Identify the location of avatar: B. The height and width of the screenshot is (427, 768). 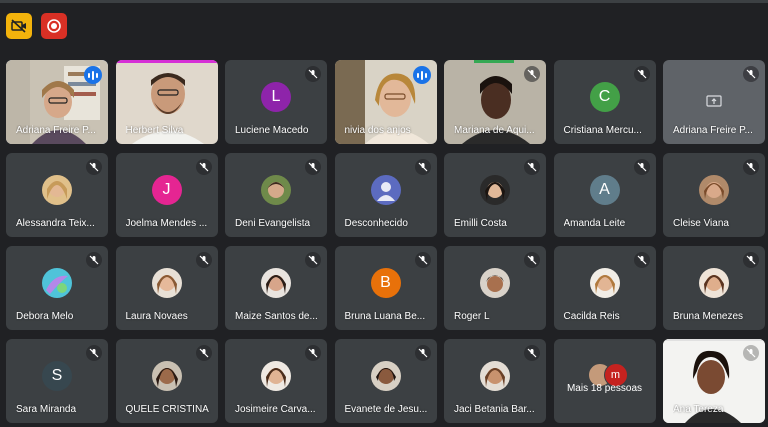
(385, 282).